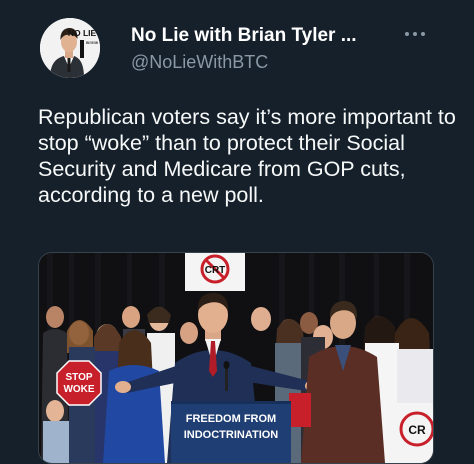  What do you see at coordinates (78, 389) in the screenshot?
I see `woke-sign-text: WOKE` at bounding box center [78, 389].